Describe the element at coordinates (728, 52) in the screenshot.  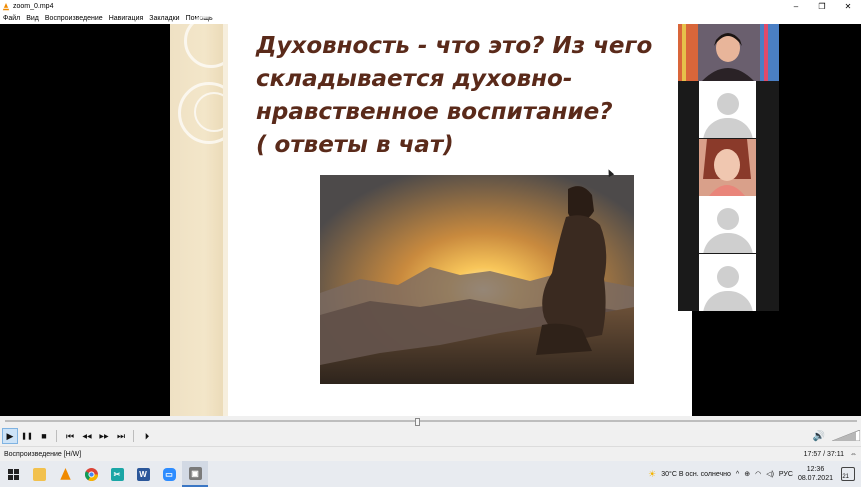
I see `participant-video-host` at that location.